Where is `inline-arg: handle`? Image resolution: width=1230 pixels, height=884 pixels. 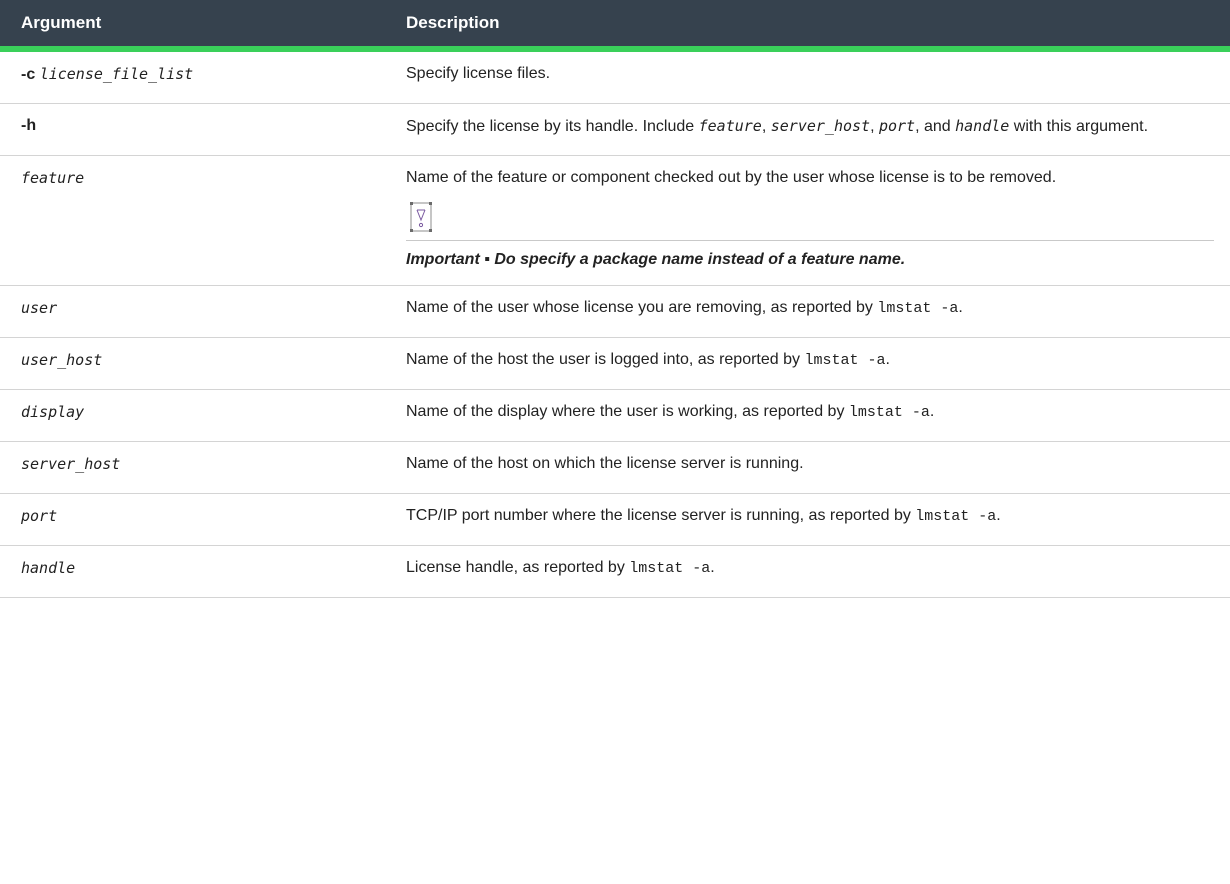 inline-arg: handle is located at coordinates (982, 126).